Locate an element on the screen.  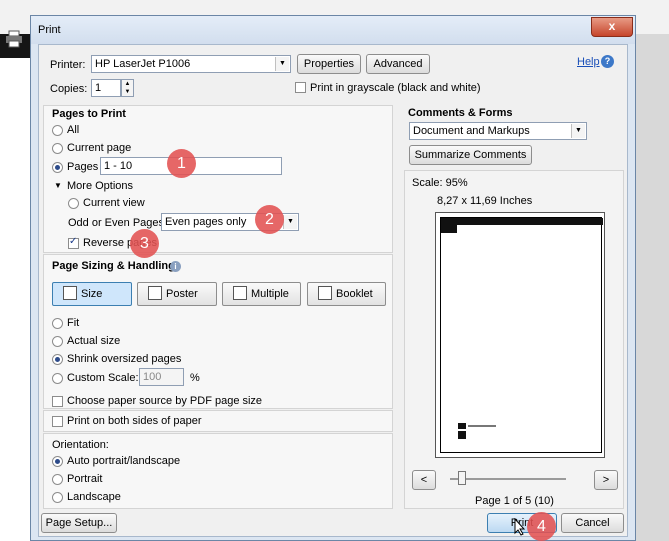
title-bar: Print x is located at coordinates (333, 30).